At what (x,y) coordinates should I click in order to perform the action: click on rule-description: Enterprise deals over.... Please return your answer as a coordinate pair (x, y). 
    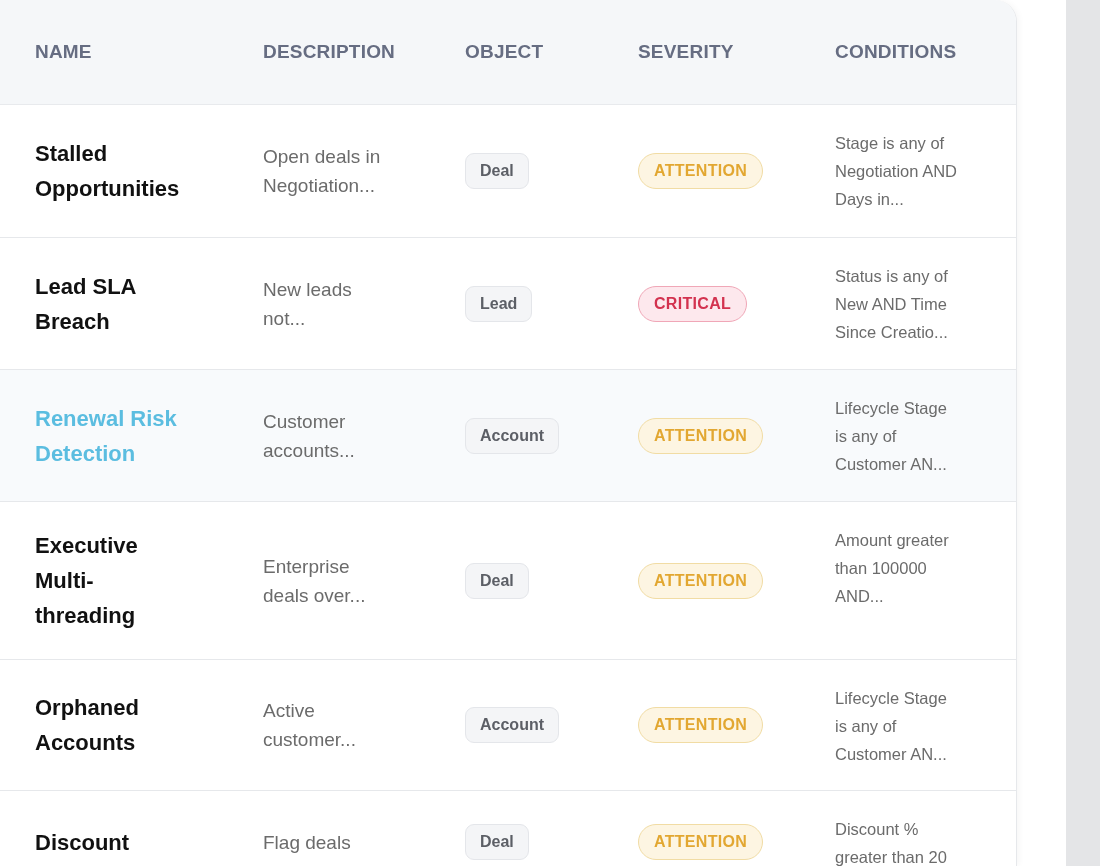
    Looking at the image, I should click on (315, 581).